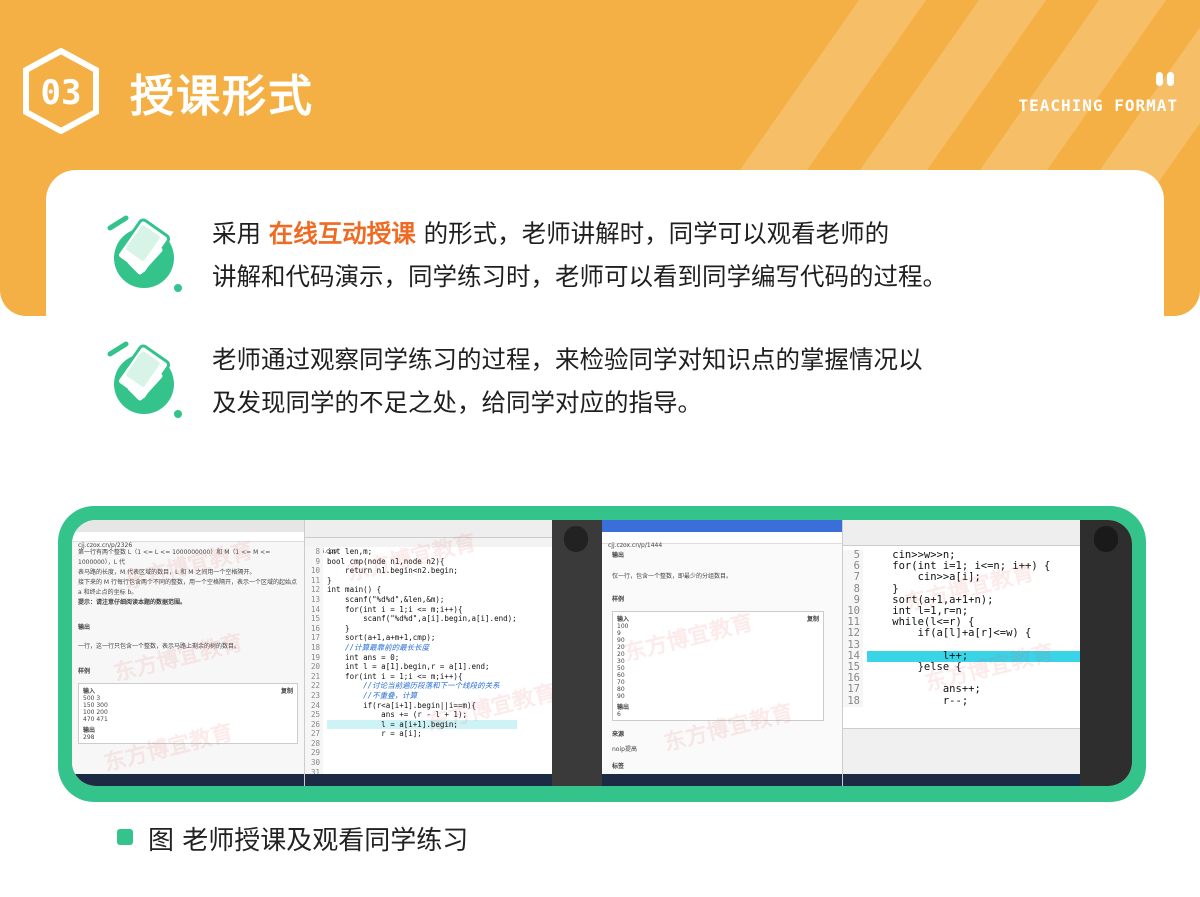  Describe the element at coordinates (961, 533) in the screenshot. I see `ide-toolbar` at that location.